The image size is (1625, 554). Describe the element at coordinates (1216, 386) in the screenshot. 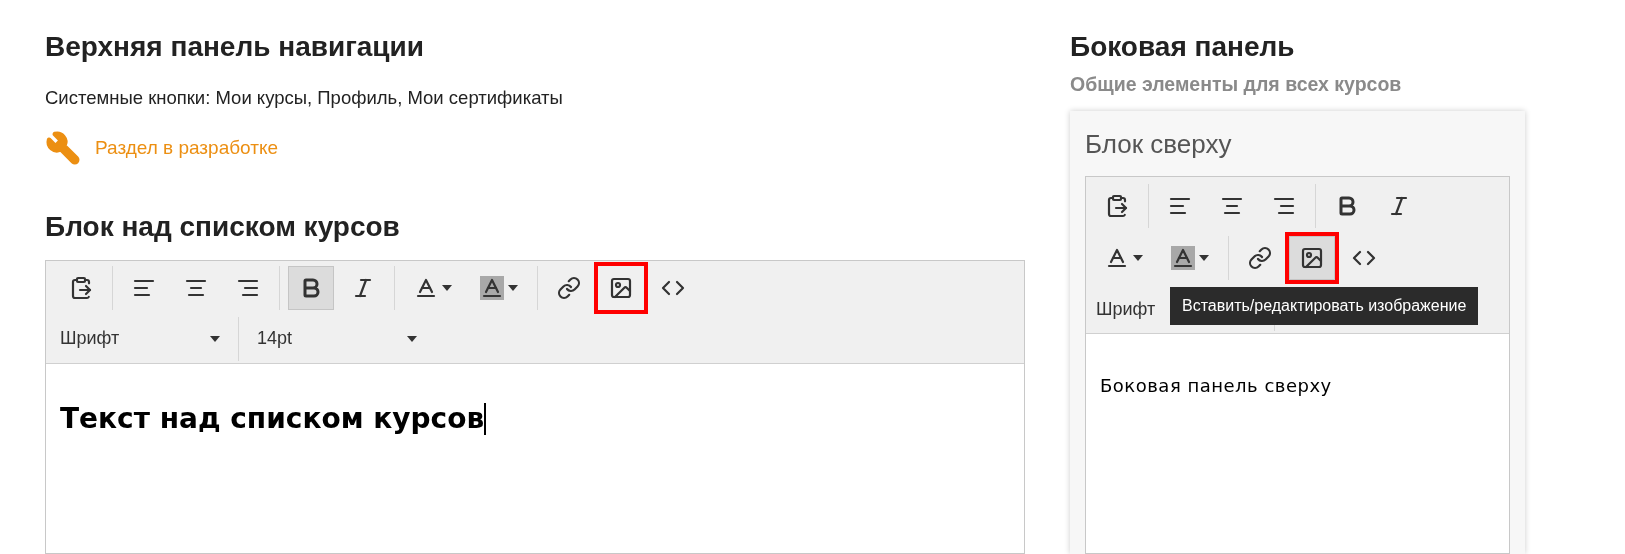

I see `editor-text: Боковая панель сверху` at that location.